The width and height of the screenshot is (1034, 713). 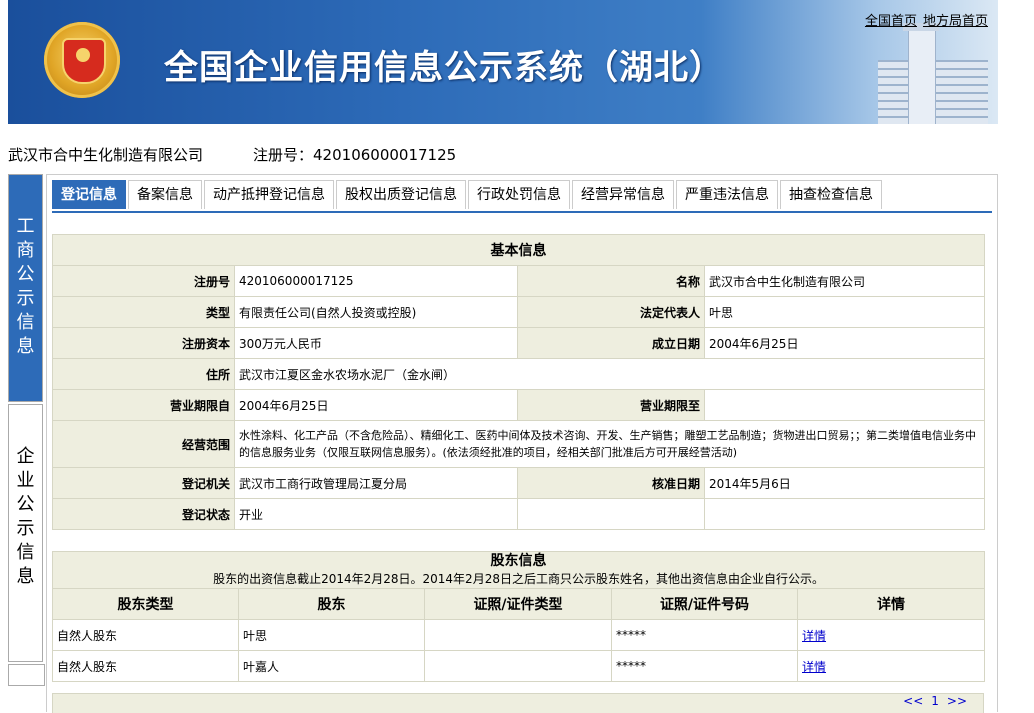 I want to click on tab-abnormal-operation: 经营异常信息, so click(x=623, y=194).